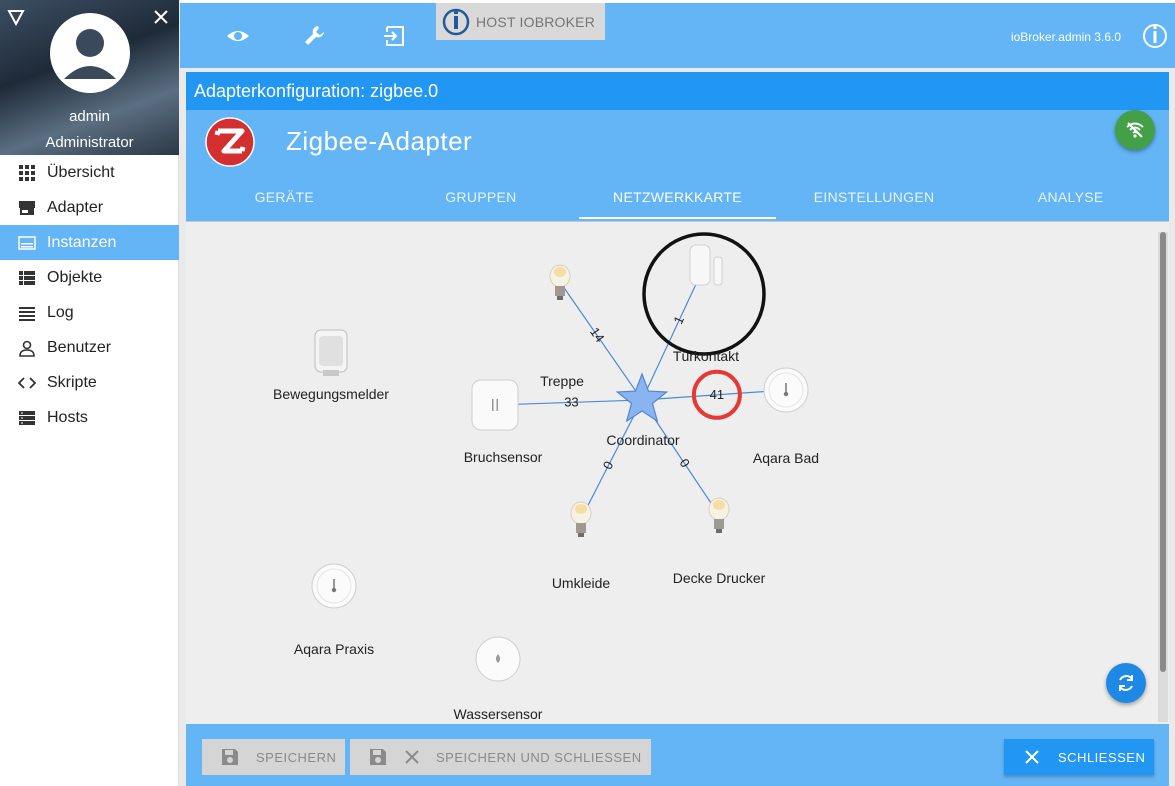  I want to click on user-role: Administrator, so click(89, 142).